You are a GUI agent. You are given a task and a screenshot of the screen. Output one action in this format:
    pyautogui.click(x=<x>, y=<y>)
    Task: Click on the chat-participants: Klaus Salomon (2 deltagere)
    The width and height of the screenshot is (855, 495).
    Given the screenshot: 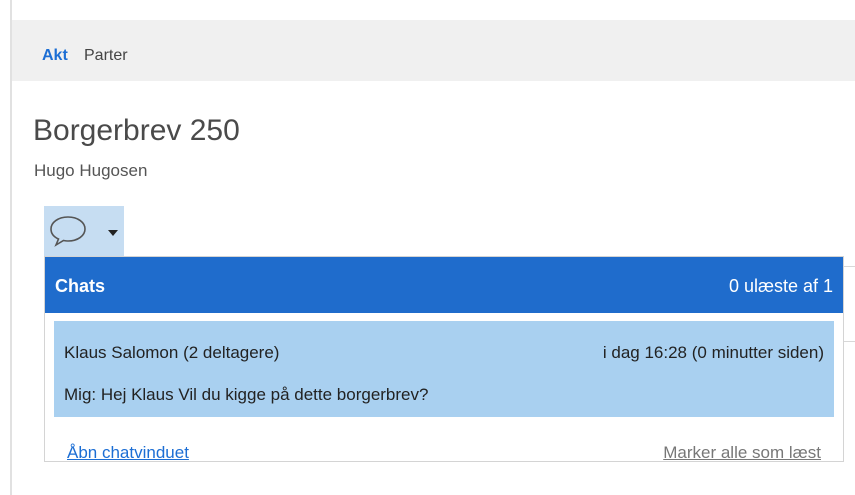 What is the action you would take?
    pyautogui.click(x=172, y=352)
    